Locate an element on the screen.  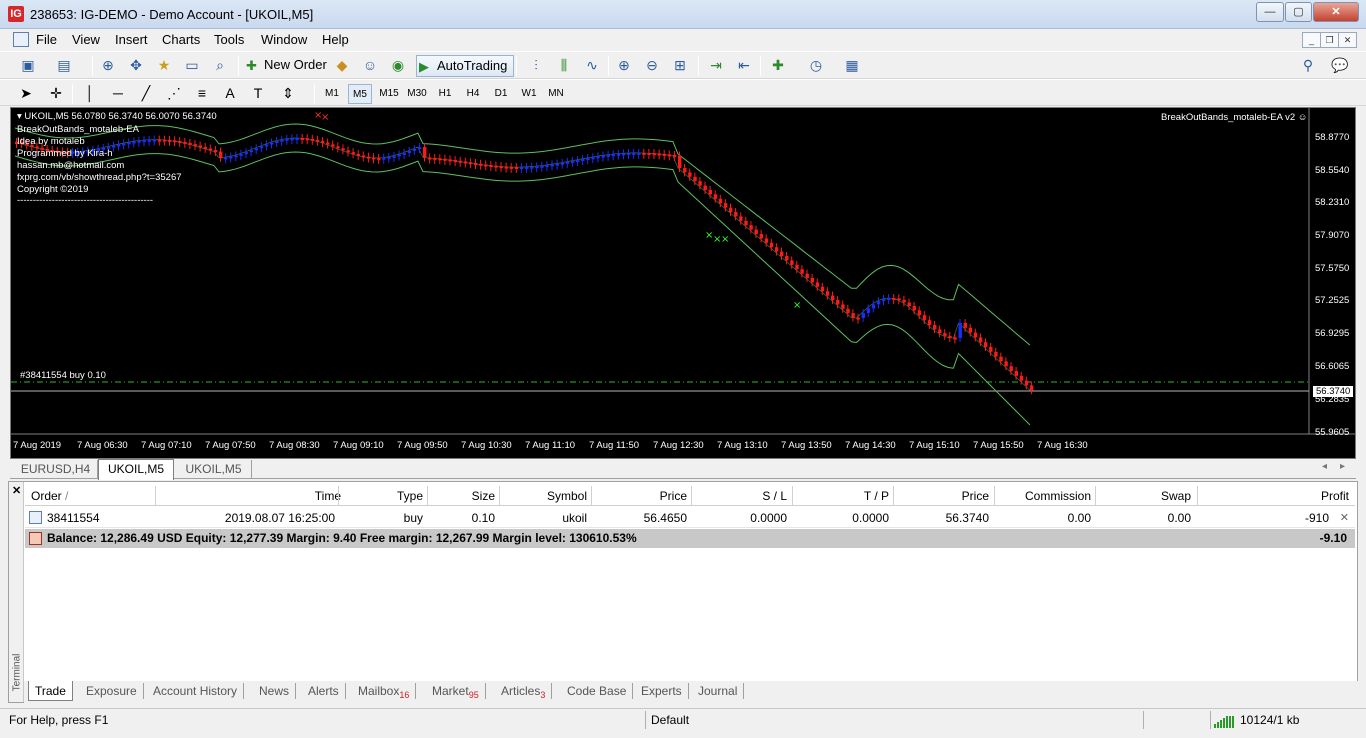
templates-icon: ▦ is located at coordinates (852, 65).